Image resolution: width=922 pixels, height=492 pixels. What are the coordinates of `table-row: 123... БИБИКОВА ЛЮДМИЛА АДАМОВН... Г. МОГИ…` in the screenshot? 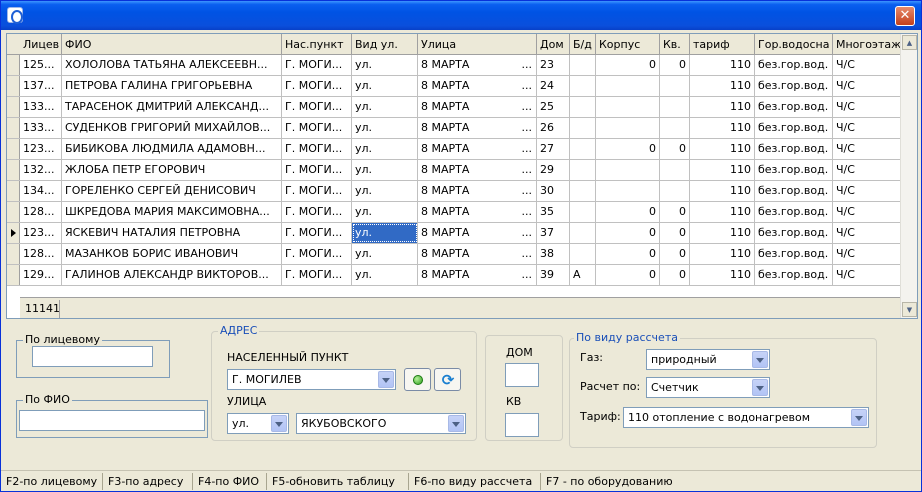 It's located at (455, 149).